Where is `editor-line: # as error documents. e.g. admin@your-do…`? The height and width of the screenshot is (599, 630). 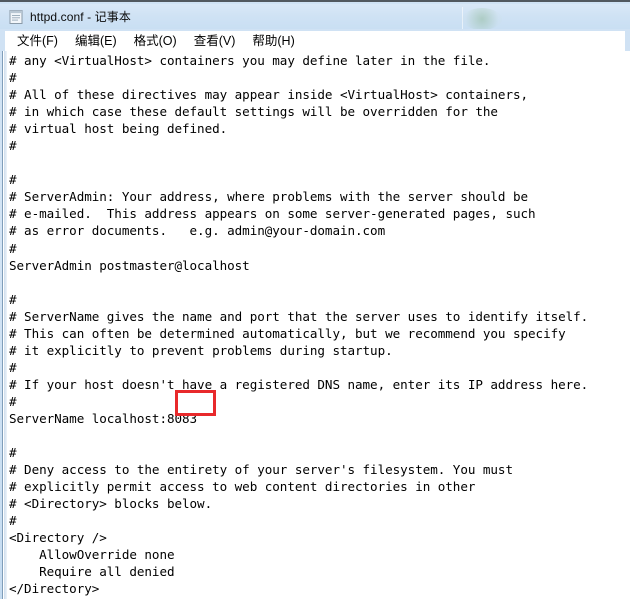
editor-line: # as error documents. e.g. admin@your-do… is located at coordinates (197, 231).